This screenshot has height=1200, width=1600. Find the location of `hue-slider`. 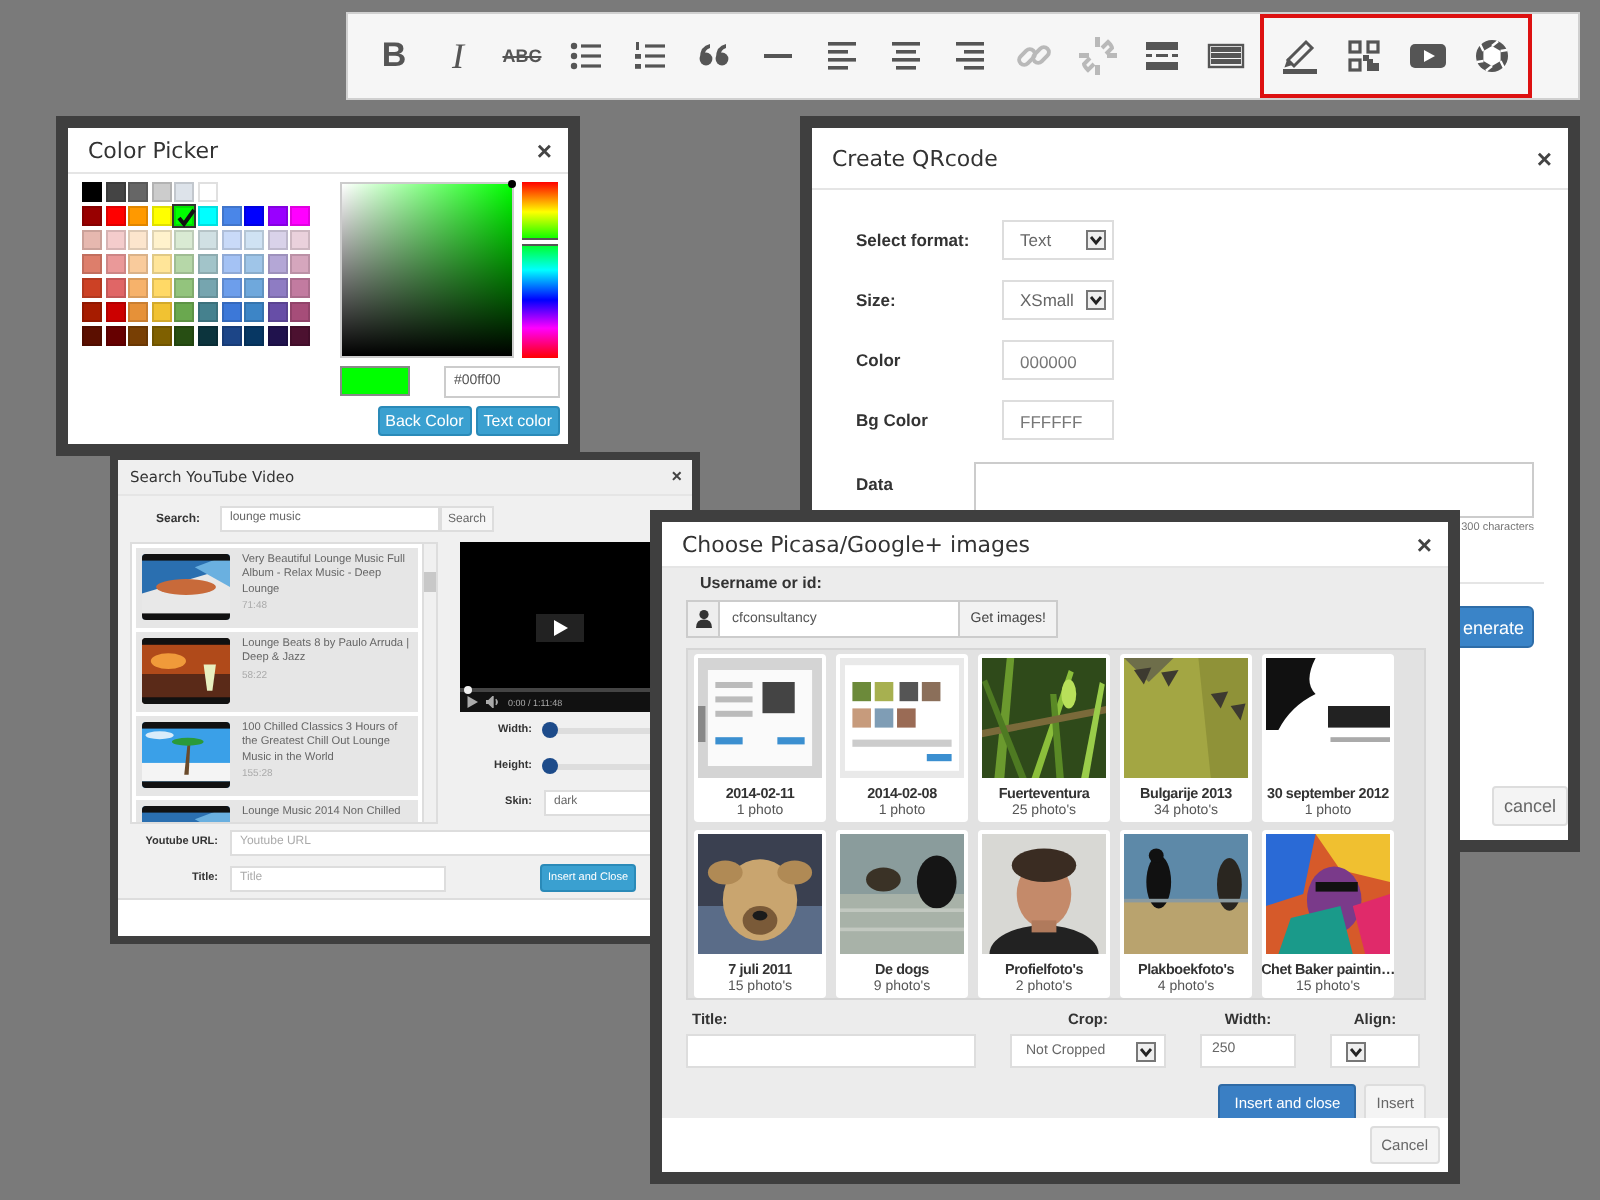

hue-slider is located at coordinates (540, 270).